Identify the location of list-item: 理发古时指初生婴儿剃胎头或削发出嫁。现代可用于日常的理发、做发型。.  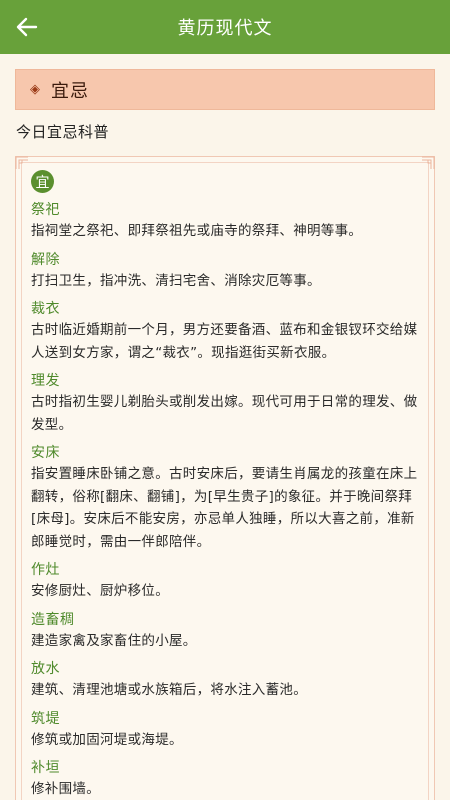
(228, 403).